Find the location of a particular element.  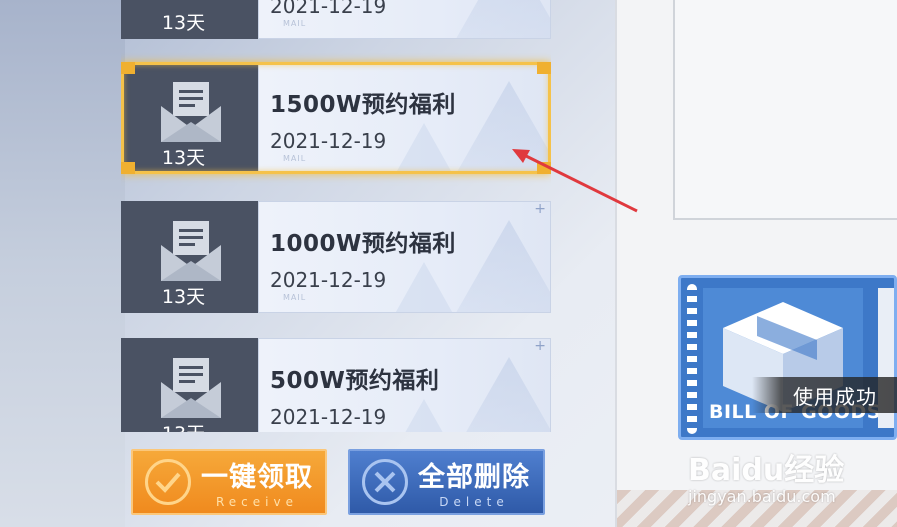

receive-all-button: 一键领取 Receive is located at coordinates (229, 482).